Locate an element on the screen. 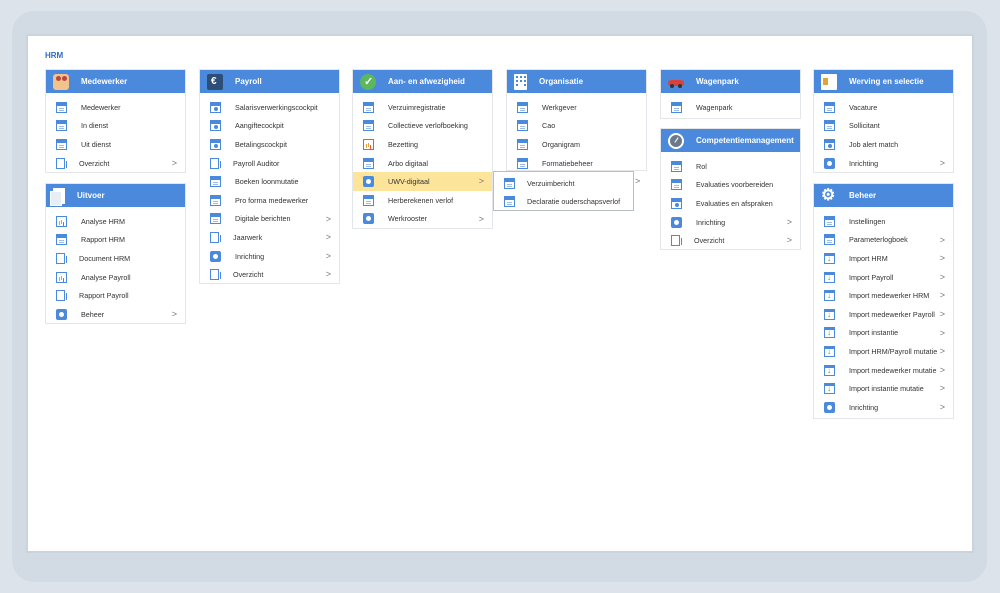 The height and width of the screenshot is (593, 1000). menu-item-label: Import Payroll is located at coordinates (871, 277).